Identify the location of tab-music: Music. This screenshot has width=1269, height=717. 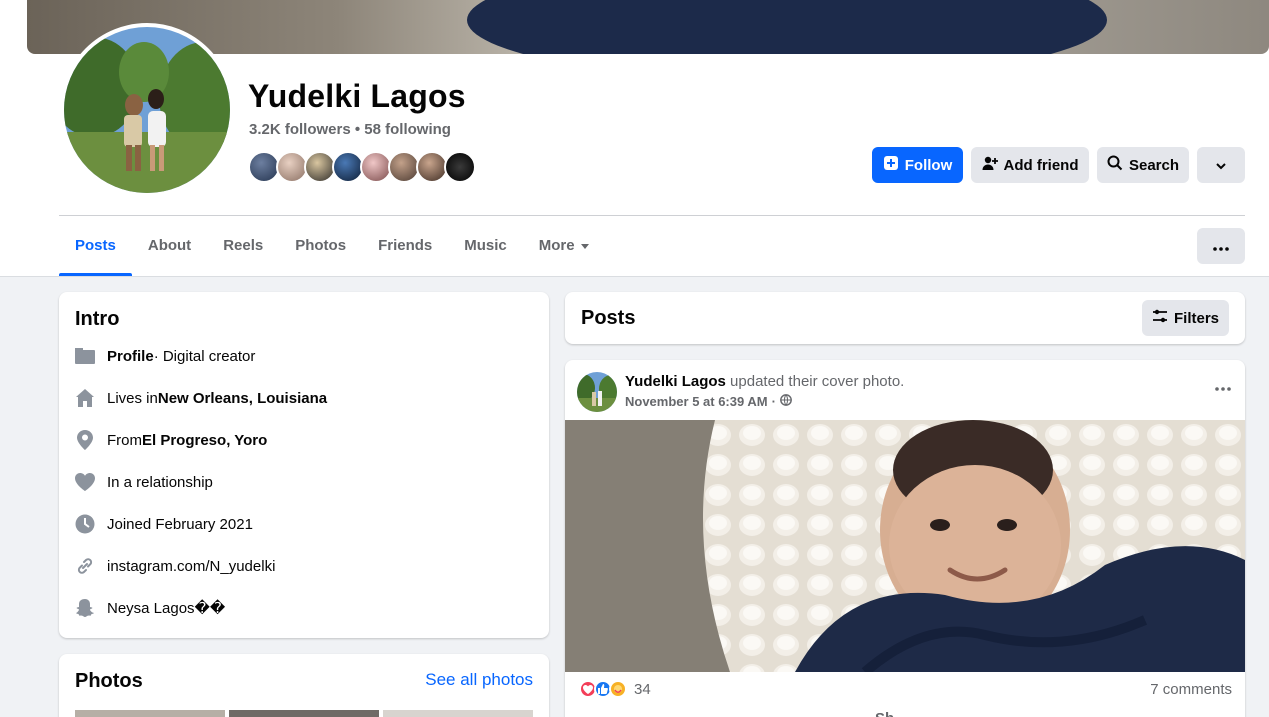
(485, 250).